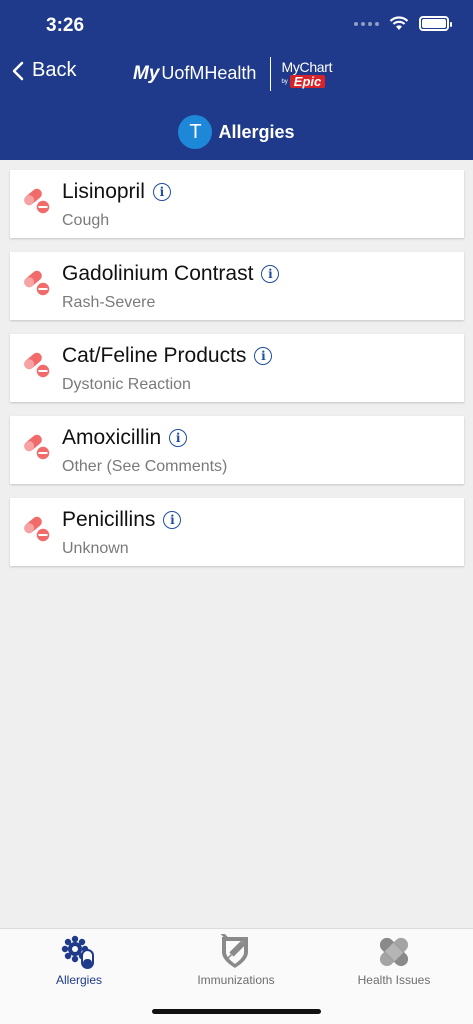 This screenshot has width=473, height=1024. Describe the element at coordinates (237, 286) in the screenshot. I see `allergy-card: Gadolinium Contrast i Rash-Severe` at that location.